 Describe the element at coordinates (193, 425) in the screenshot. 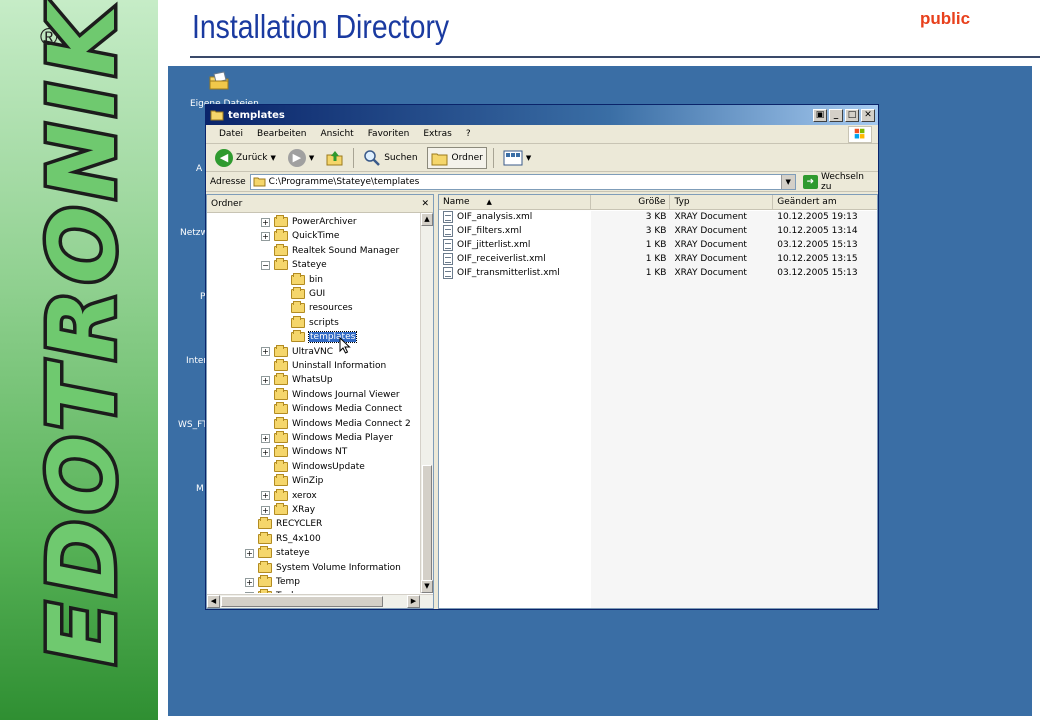

I see `desktop-label-ws-ftp: WS_FT` at that location.